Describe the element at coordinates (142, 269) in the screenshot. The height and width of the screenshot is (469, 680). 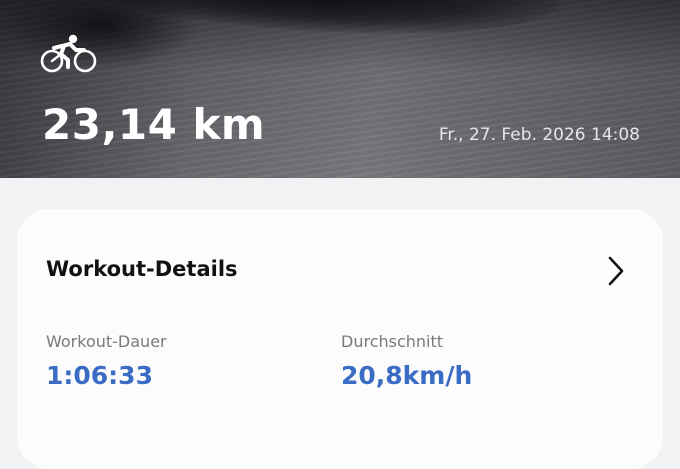
I see `card-title: Workout-Details` at that location.